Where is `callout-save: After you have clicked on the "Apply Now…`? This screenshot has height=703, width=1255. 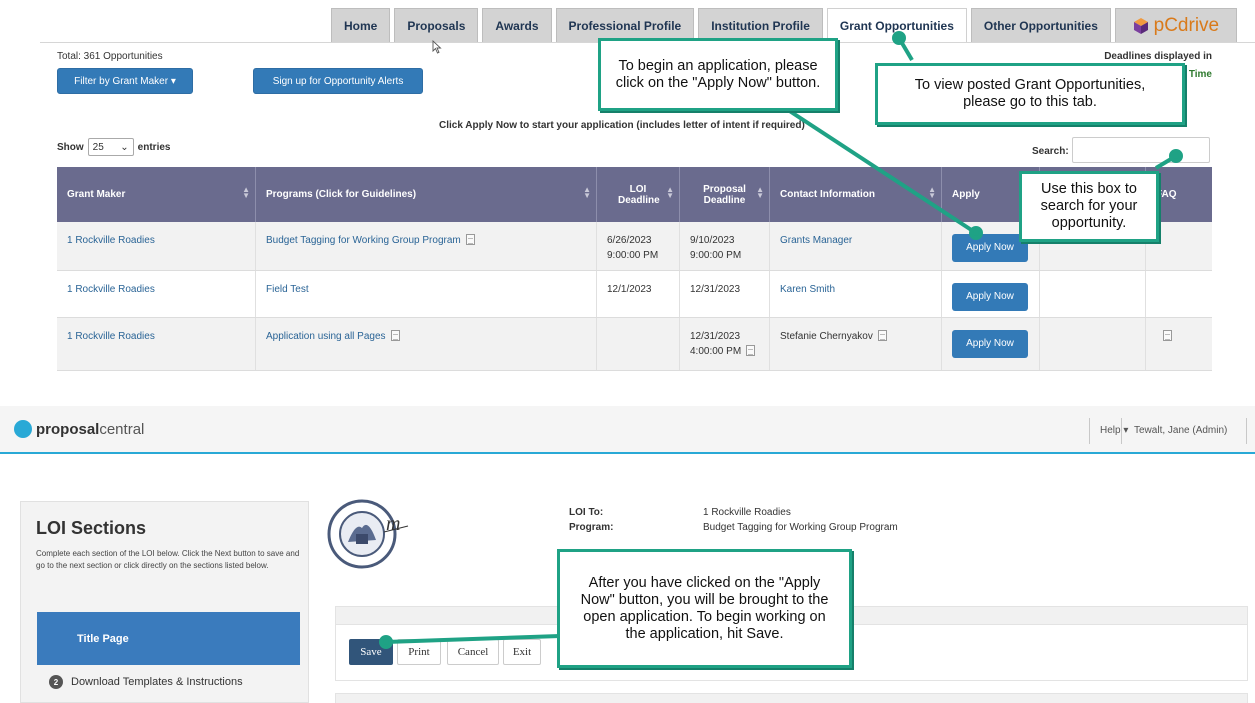 callout-save: After you have clicked on the "Apply Now… is located at coordinates (704, 608).